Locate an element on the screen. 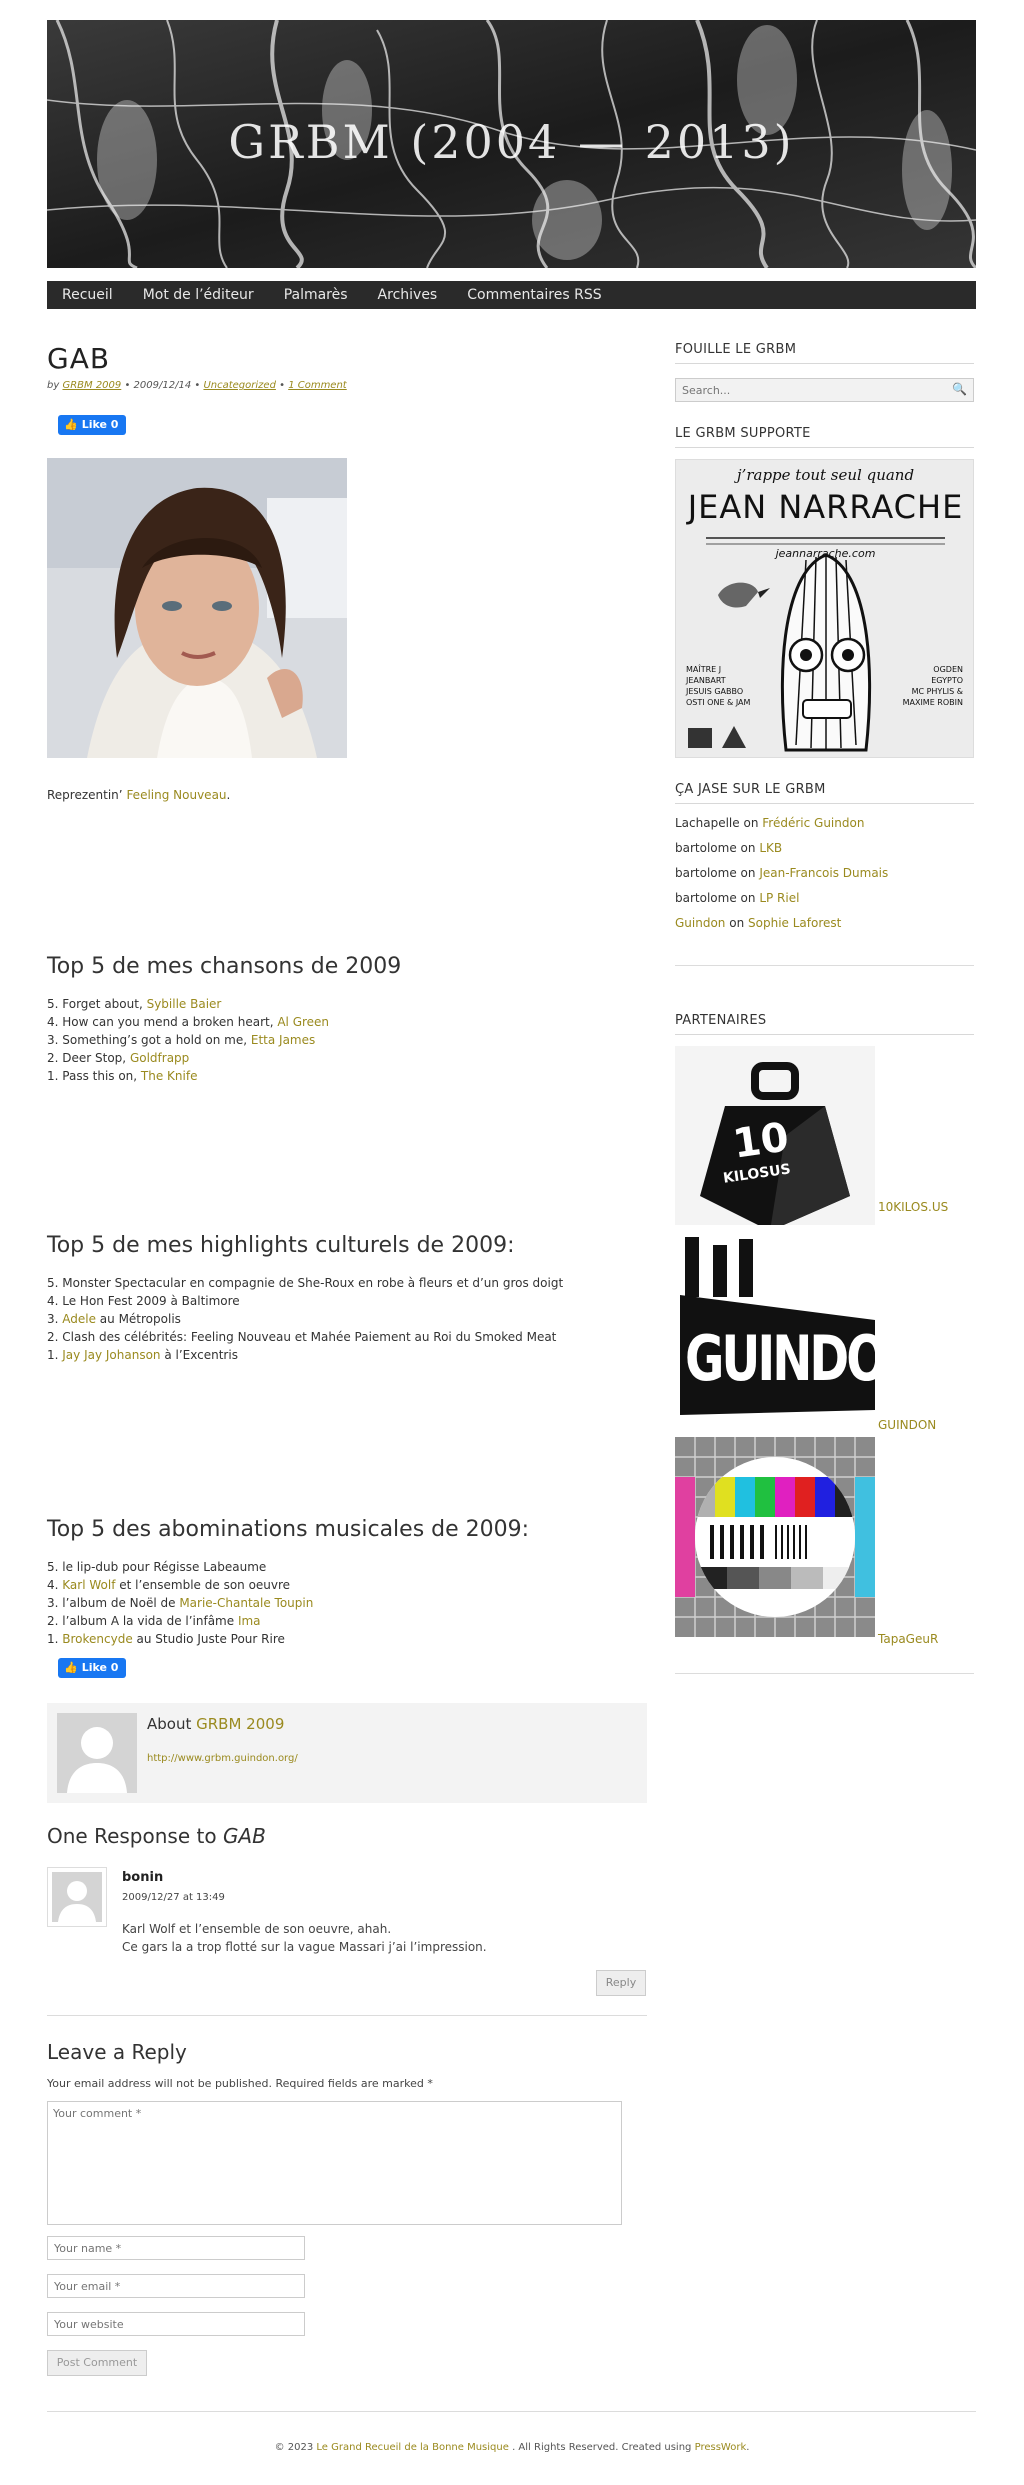 The height and width of the screenshot is (2485, 1024). post-category-link: Uncategorized is located at coordinates (239, 385).